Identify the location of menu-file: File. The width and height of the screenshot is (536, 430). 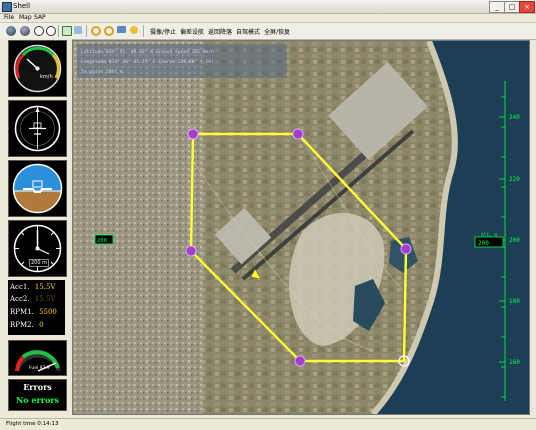
(9, 17).